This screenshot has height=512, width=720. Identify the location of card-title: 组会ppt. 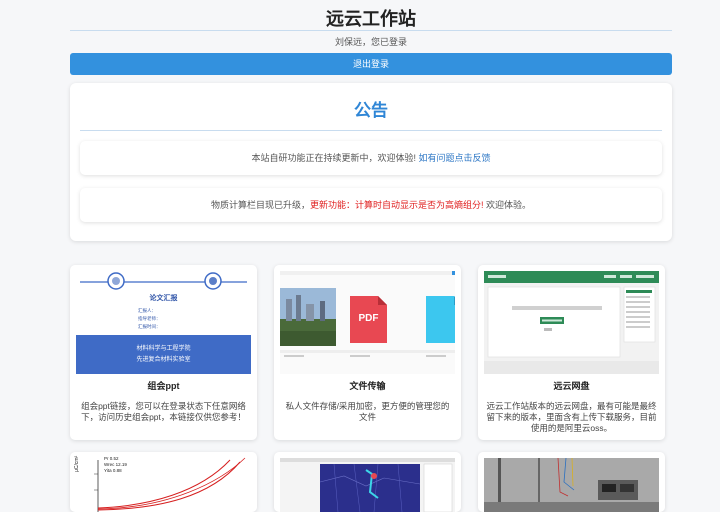
(163, 385).